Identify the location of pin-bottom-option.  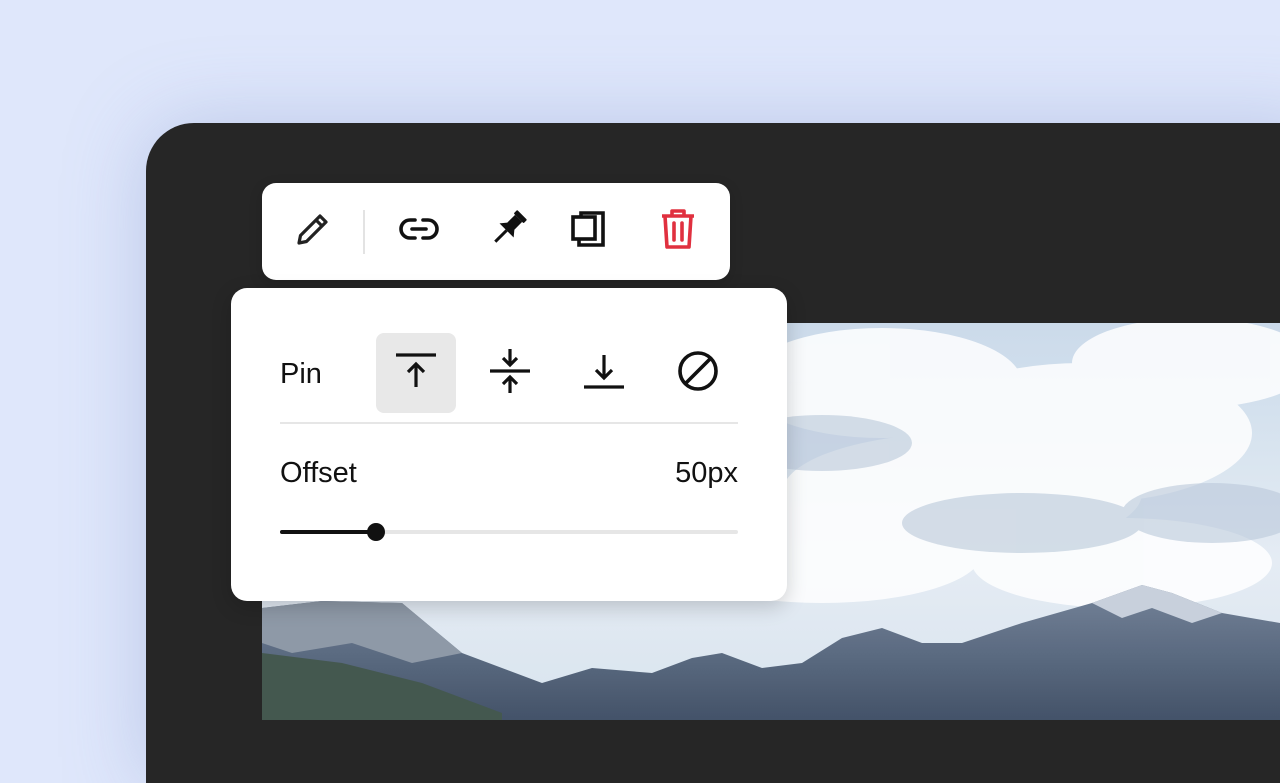
(604, 373).